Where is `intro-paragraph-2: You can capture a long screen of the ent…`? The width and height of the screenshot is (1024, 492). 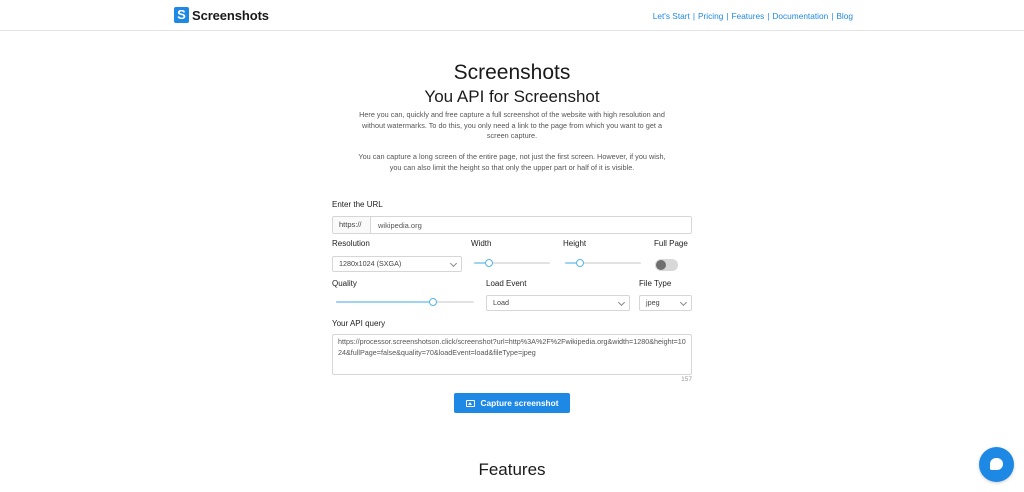
intro-paragraph-2: You can capture a long screen of the ent… is located at coordinates (512, 162).